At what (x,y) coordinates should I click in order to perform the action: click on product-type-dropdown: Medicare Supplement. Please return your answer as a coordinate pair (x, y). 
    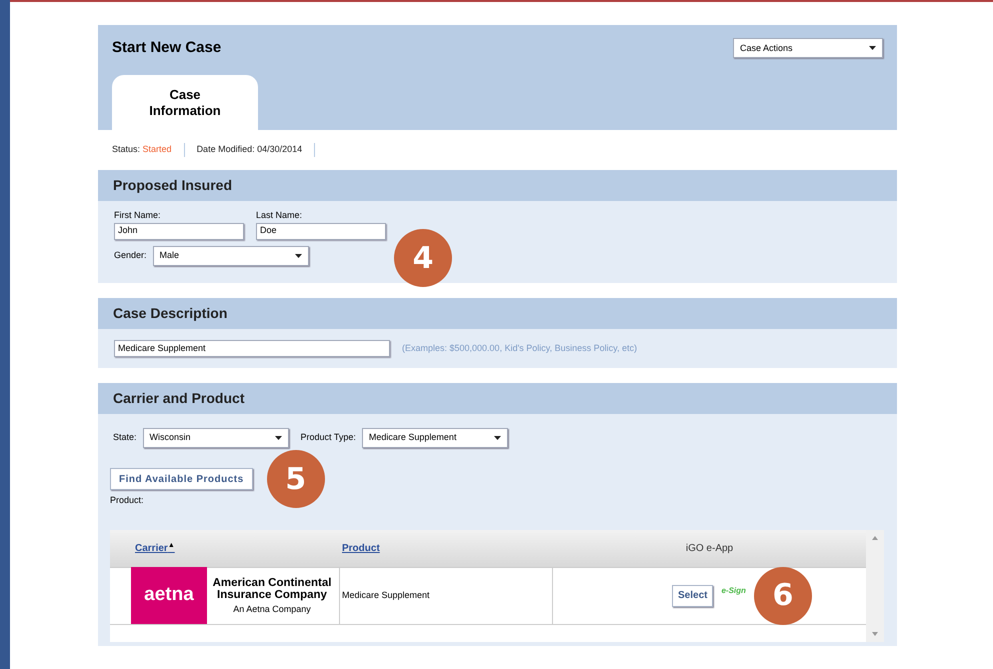
    Looking at the image, I should click on (435, 438).